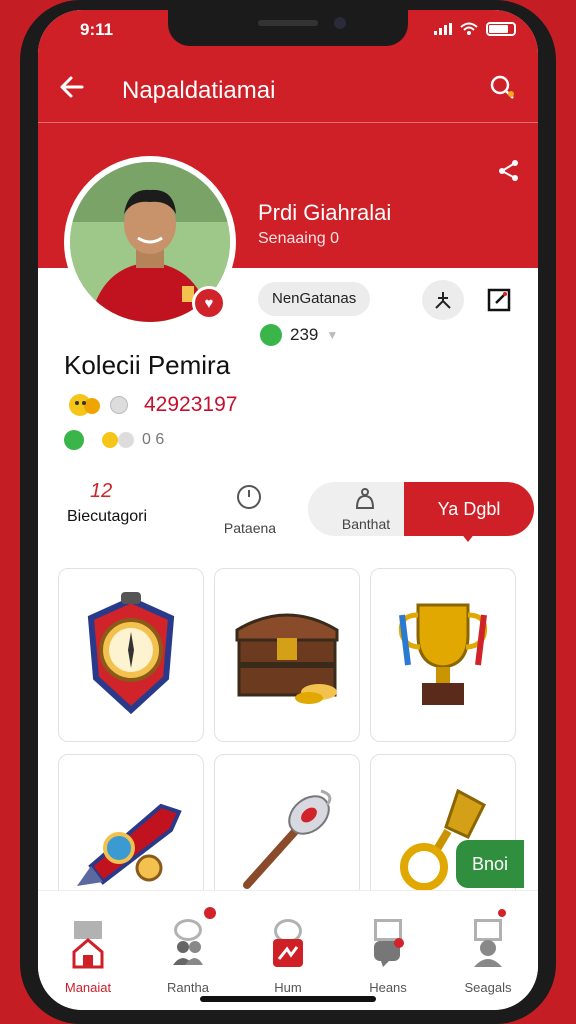 The width and height of the screenshot is (576, 1024). I want to click on profile-name: Prdi Giahralai, so click(325, 212).